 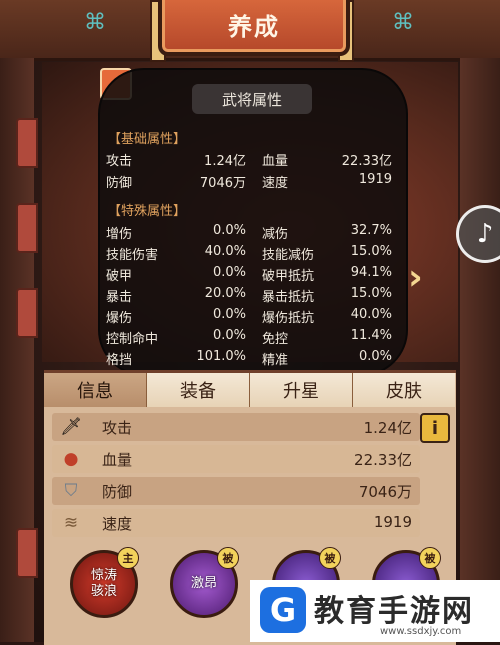 What do you see at coordinates (128, 558) in the screenshot?
I see `skill-tag: 主` at bounding box center [128, 558].